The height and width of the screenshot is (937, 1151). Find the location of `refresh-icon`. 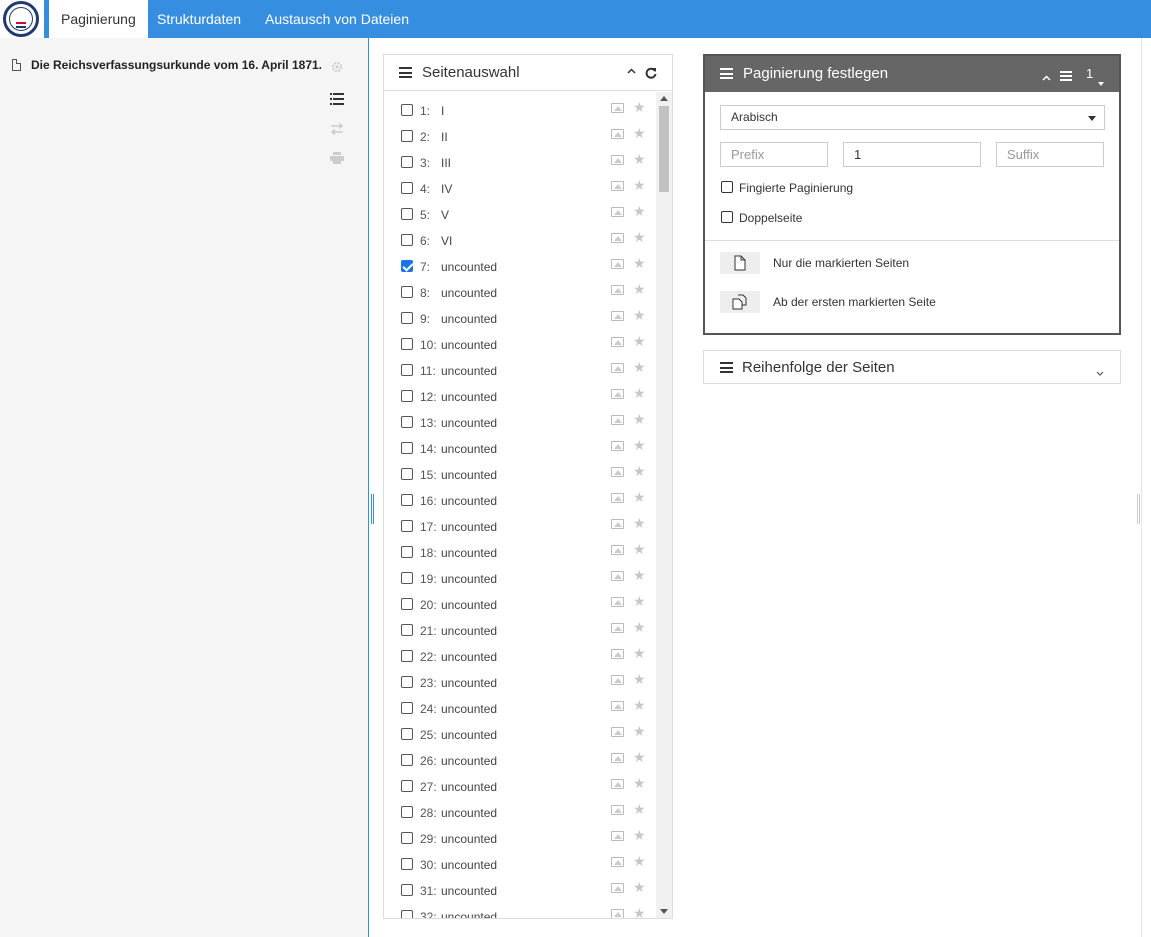

refresh-icon is located at coordinates (651, 75).